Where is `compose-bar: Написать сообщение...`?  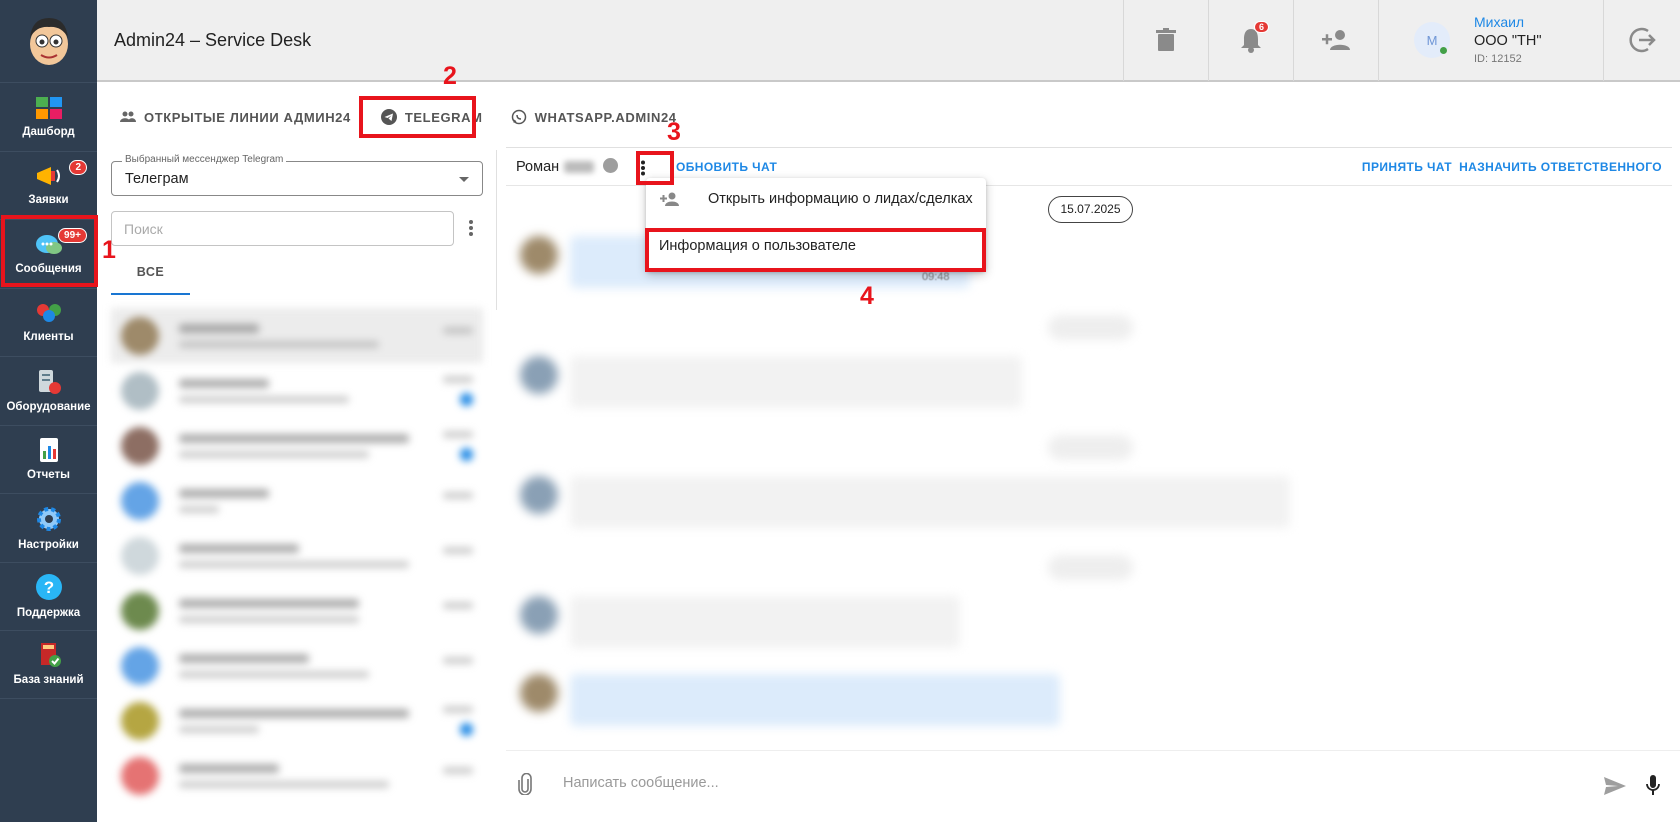 compose-bar: Написать сообщение... is located at coordinates (1093, 786).